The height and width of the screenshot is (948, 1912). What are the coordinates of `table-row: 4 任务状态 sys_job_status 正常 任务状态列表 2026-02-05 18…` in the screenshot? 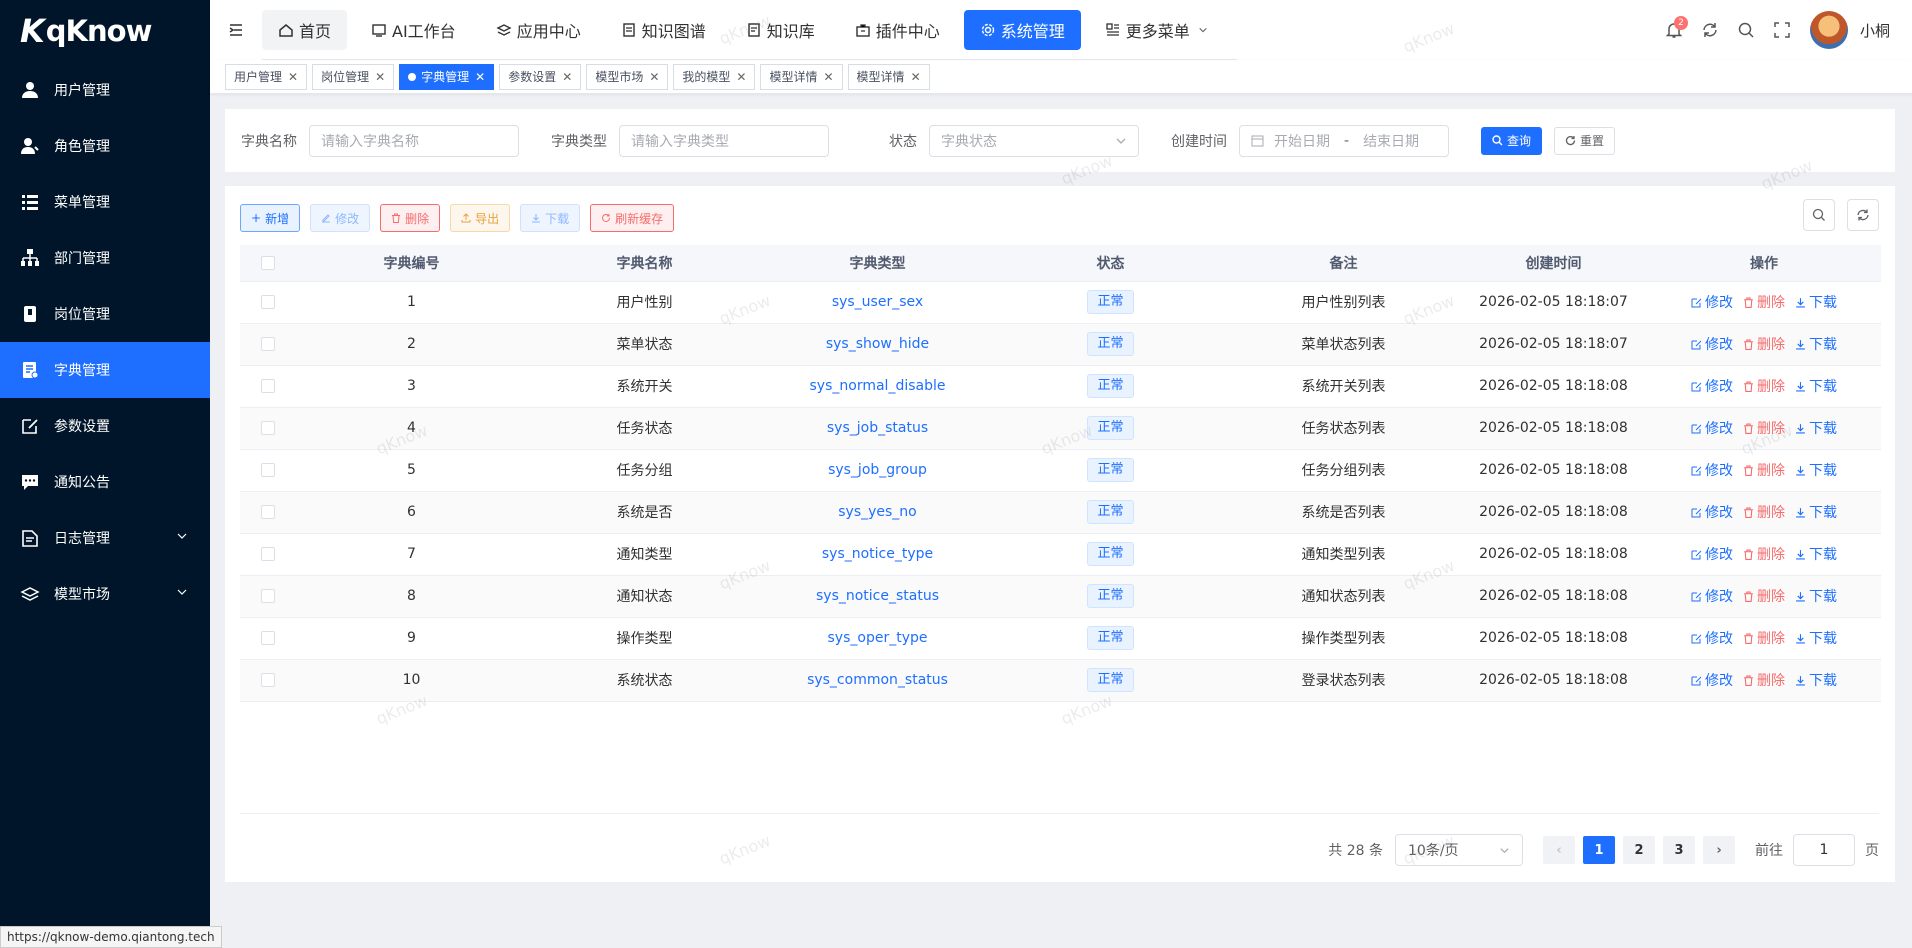 It's located at (1060, 428).